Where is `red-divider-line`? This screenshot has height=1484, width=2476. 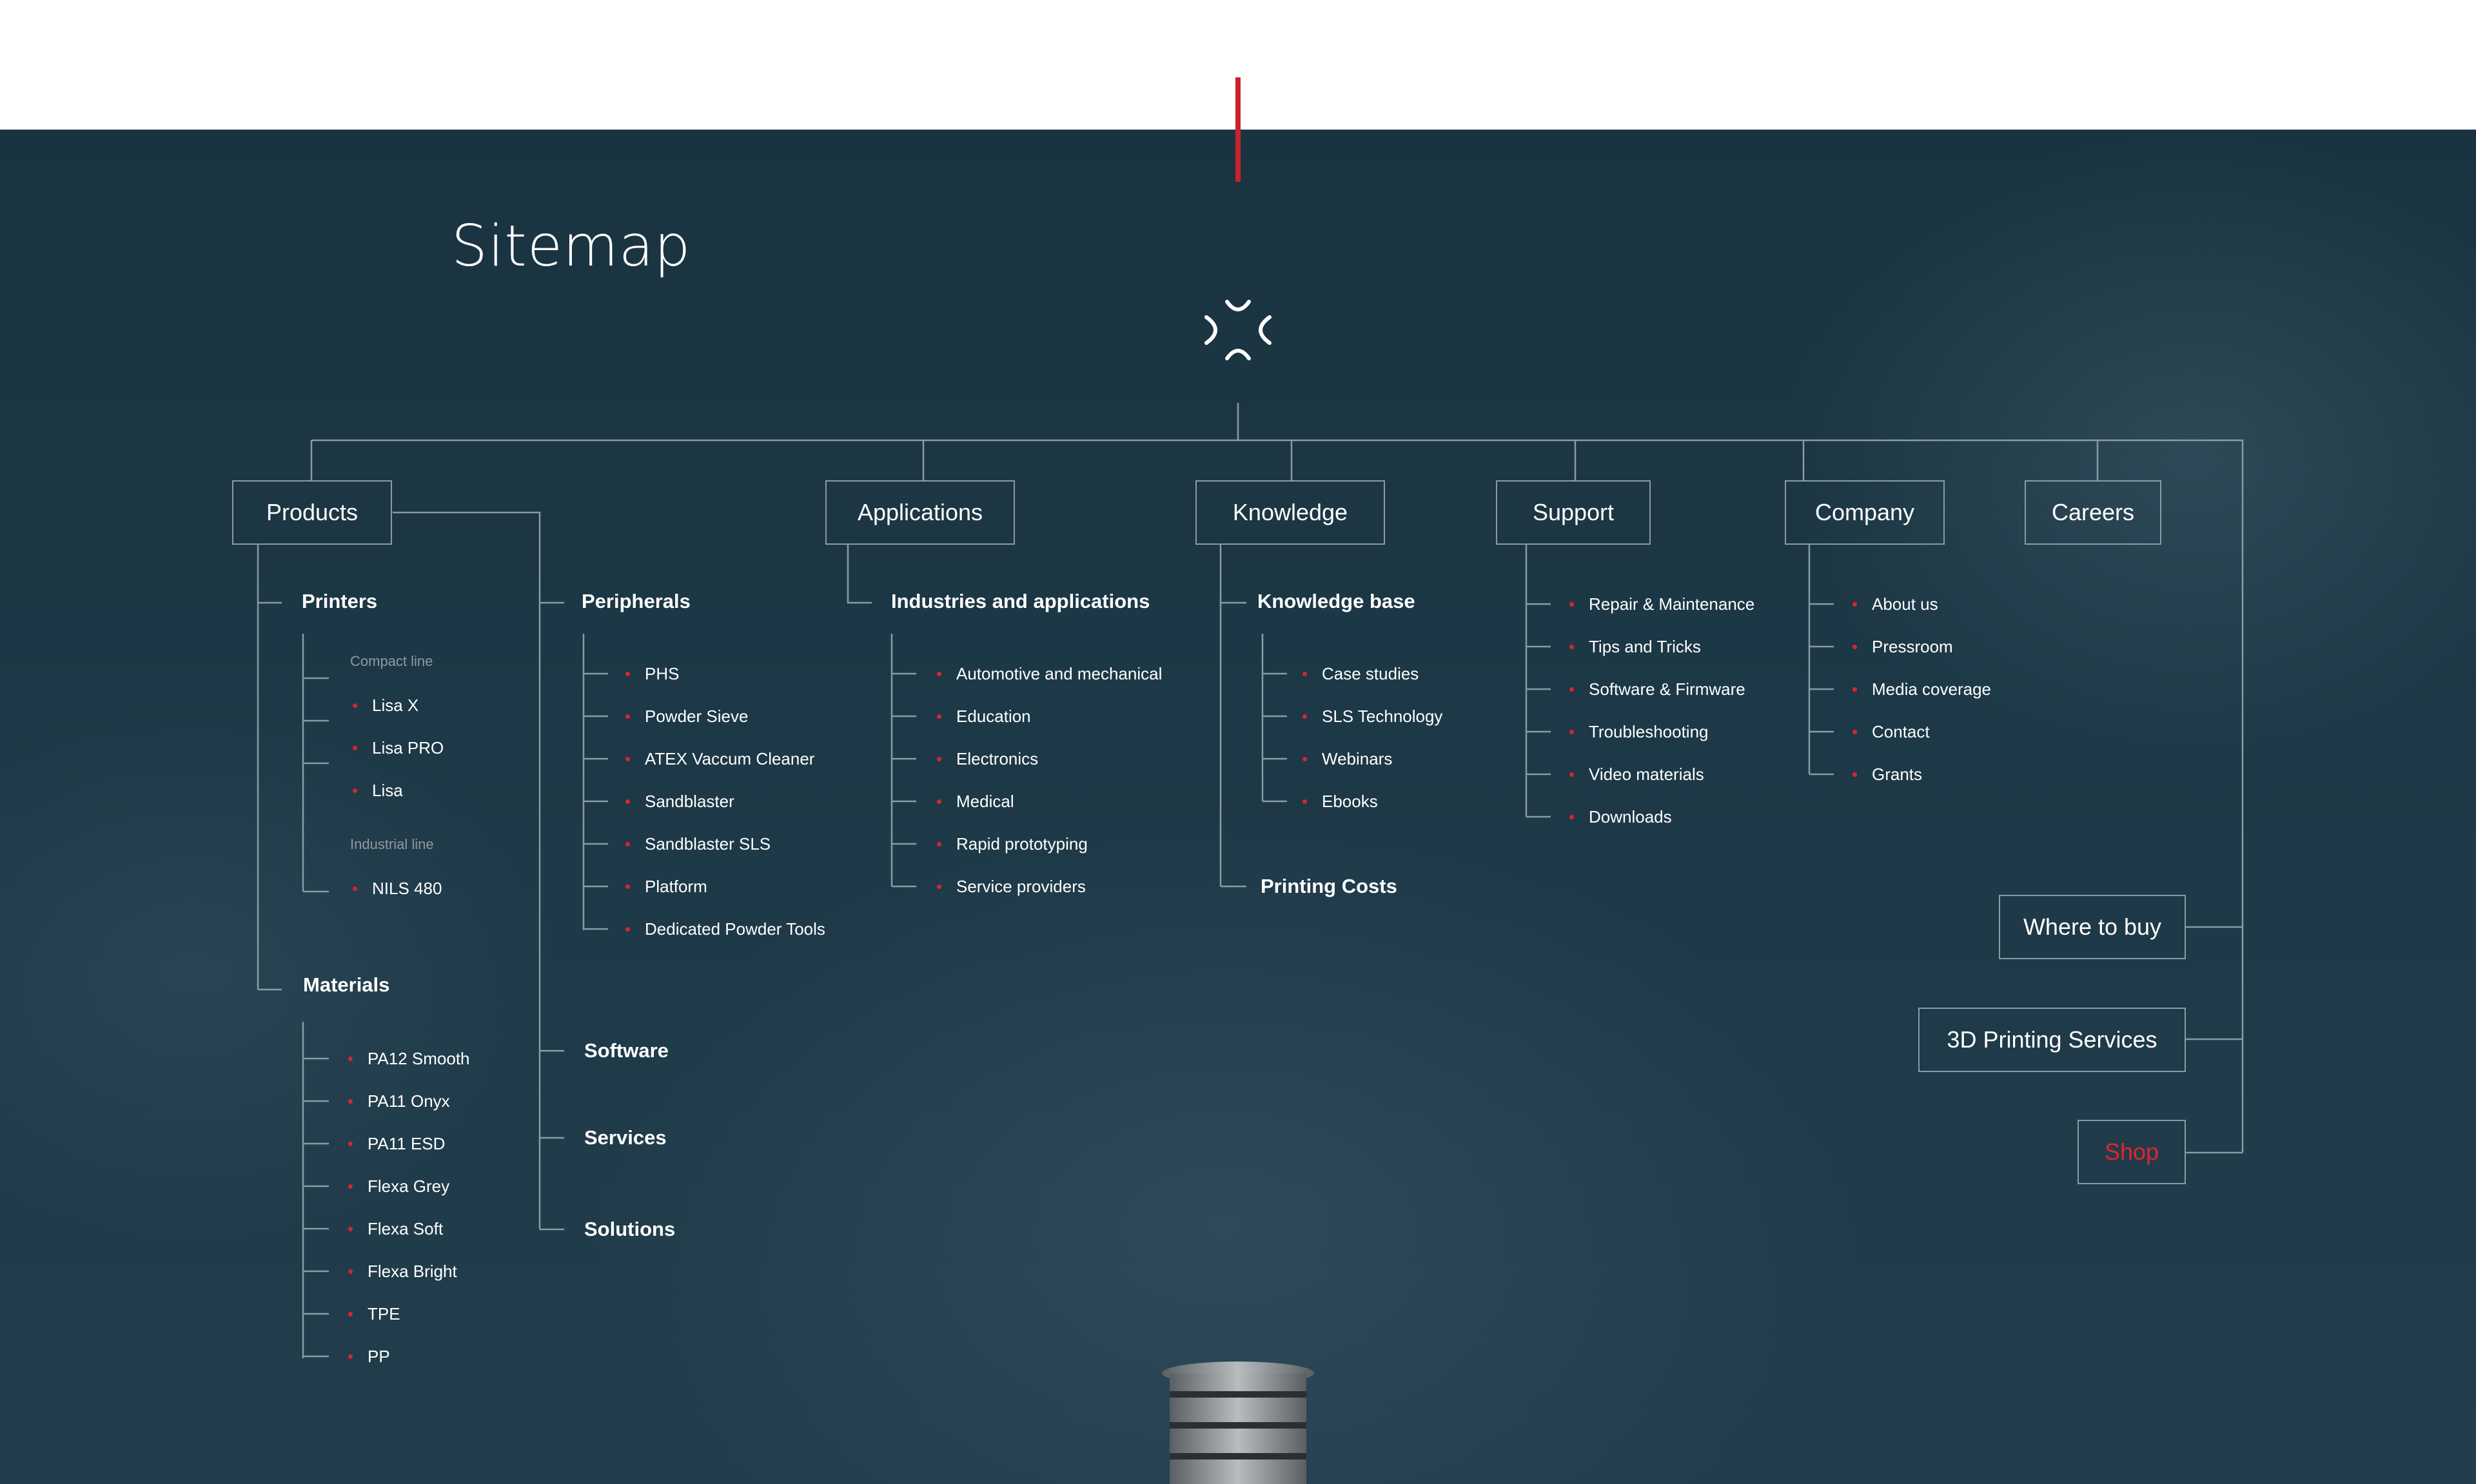
red-divider-line is located at coordinates (1238, 129).